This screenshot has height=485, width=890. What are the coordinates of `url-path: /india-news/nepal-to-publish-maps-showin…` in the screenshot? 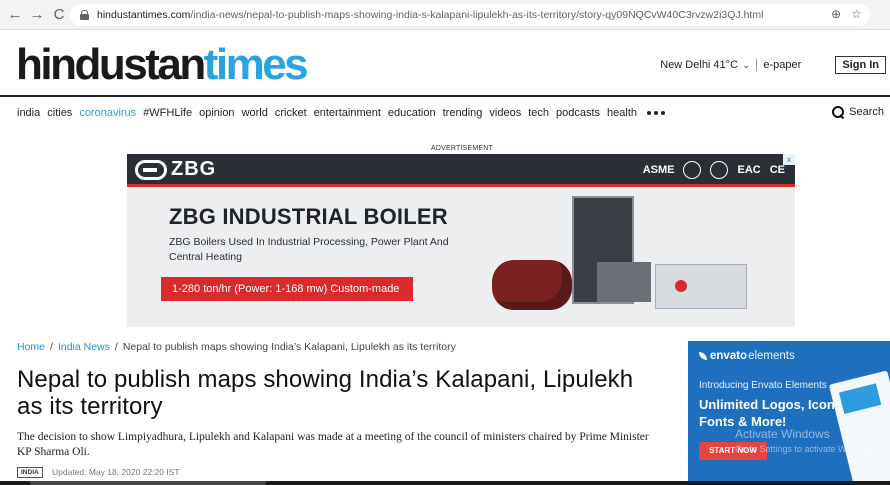 It's located at (477, 15).